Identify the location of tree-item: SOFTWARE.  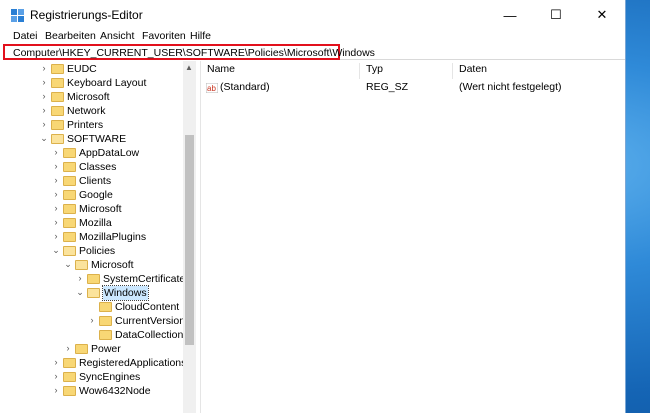
(96, 139).